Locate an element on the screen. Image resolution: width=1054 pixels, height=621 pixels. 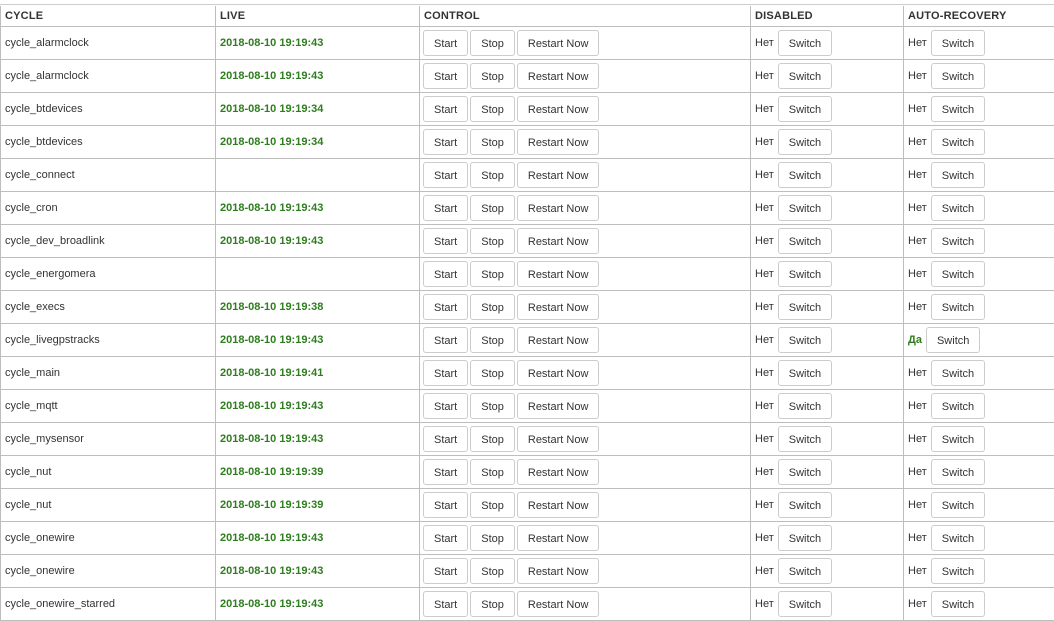
live-timestamp: 2018-08-10 19:19:43 is located at coordinates (318, 340).